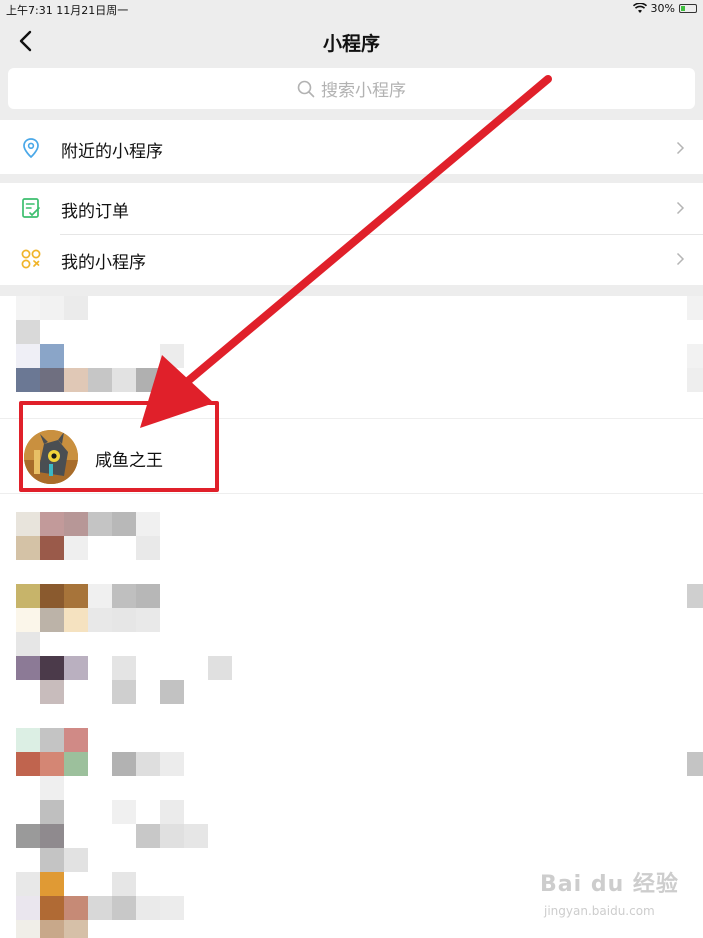  What do you see at coordinates (119, 446) in the screenshot?
I see `annotation-box` at bounding box center [119, 446].